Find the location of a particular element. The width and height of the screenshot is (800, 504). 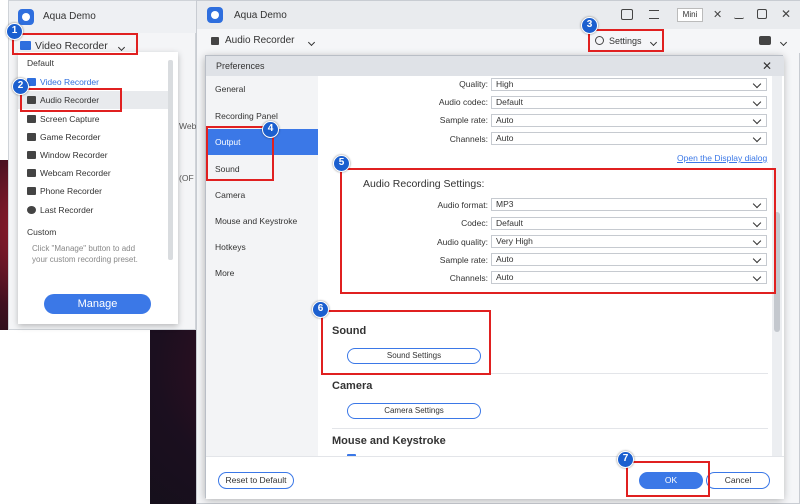

sidebar-item-camera: Camera is located at coordinates (262, 195).